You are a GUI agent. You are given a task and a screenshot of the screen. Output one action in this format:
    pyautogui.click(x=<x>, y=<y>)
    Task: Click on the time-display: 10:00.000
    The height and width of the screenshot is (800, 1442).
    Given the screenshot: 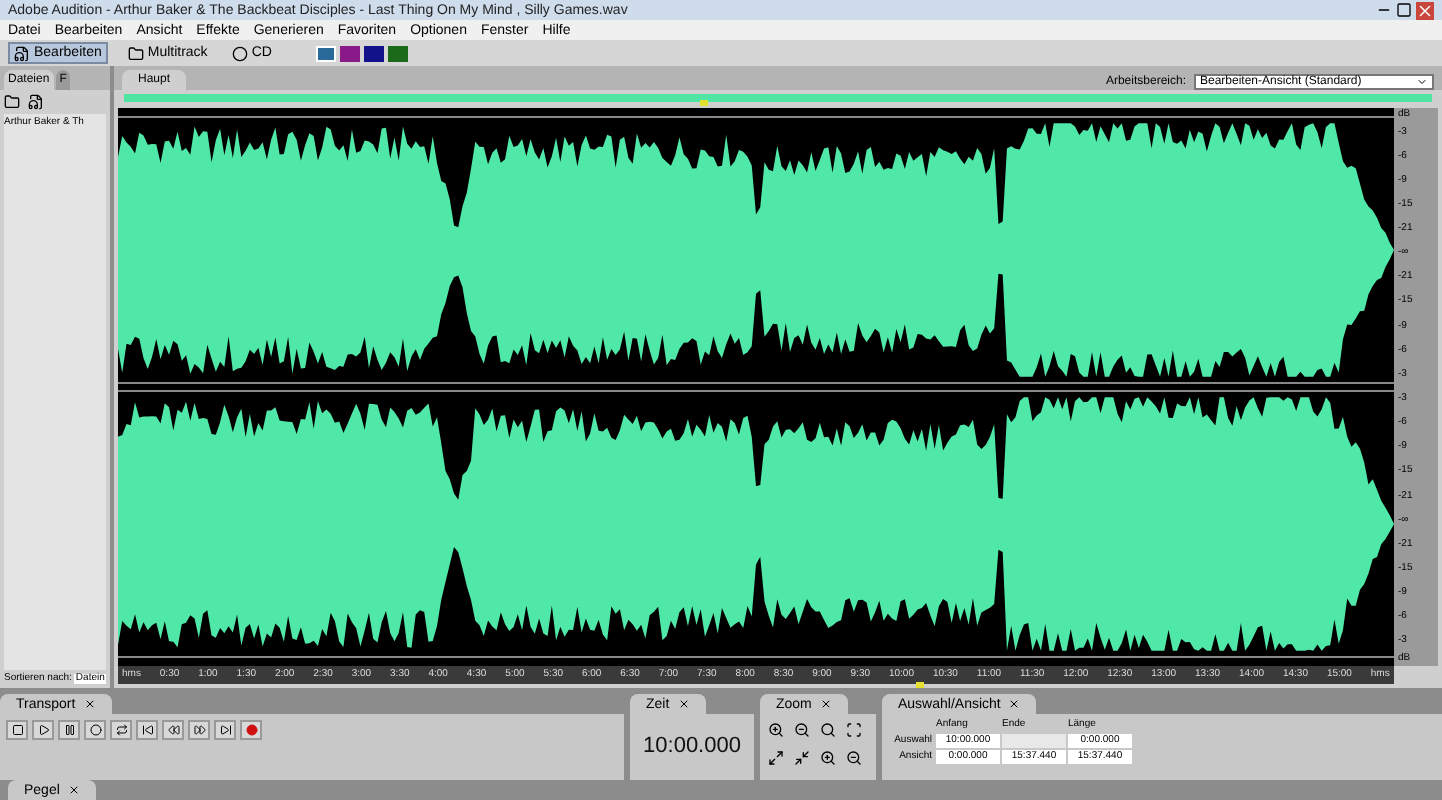 What is the action you would take?
    pyautogui.click(x=692, y=747)
    